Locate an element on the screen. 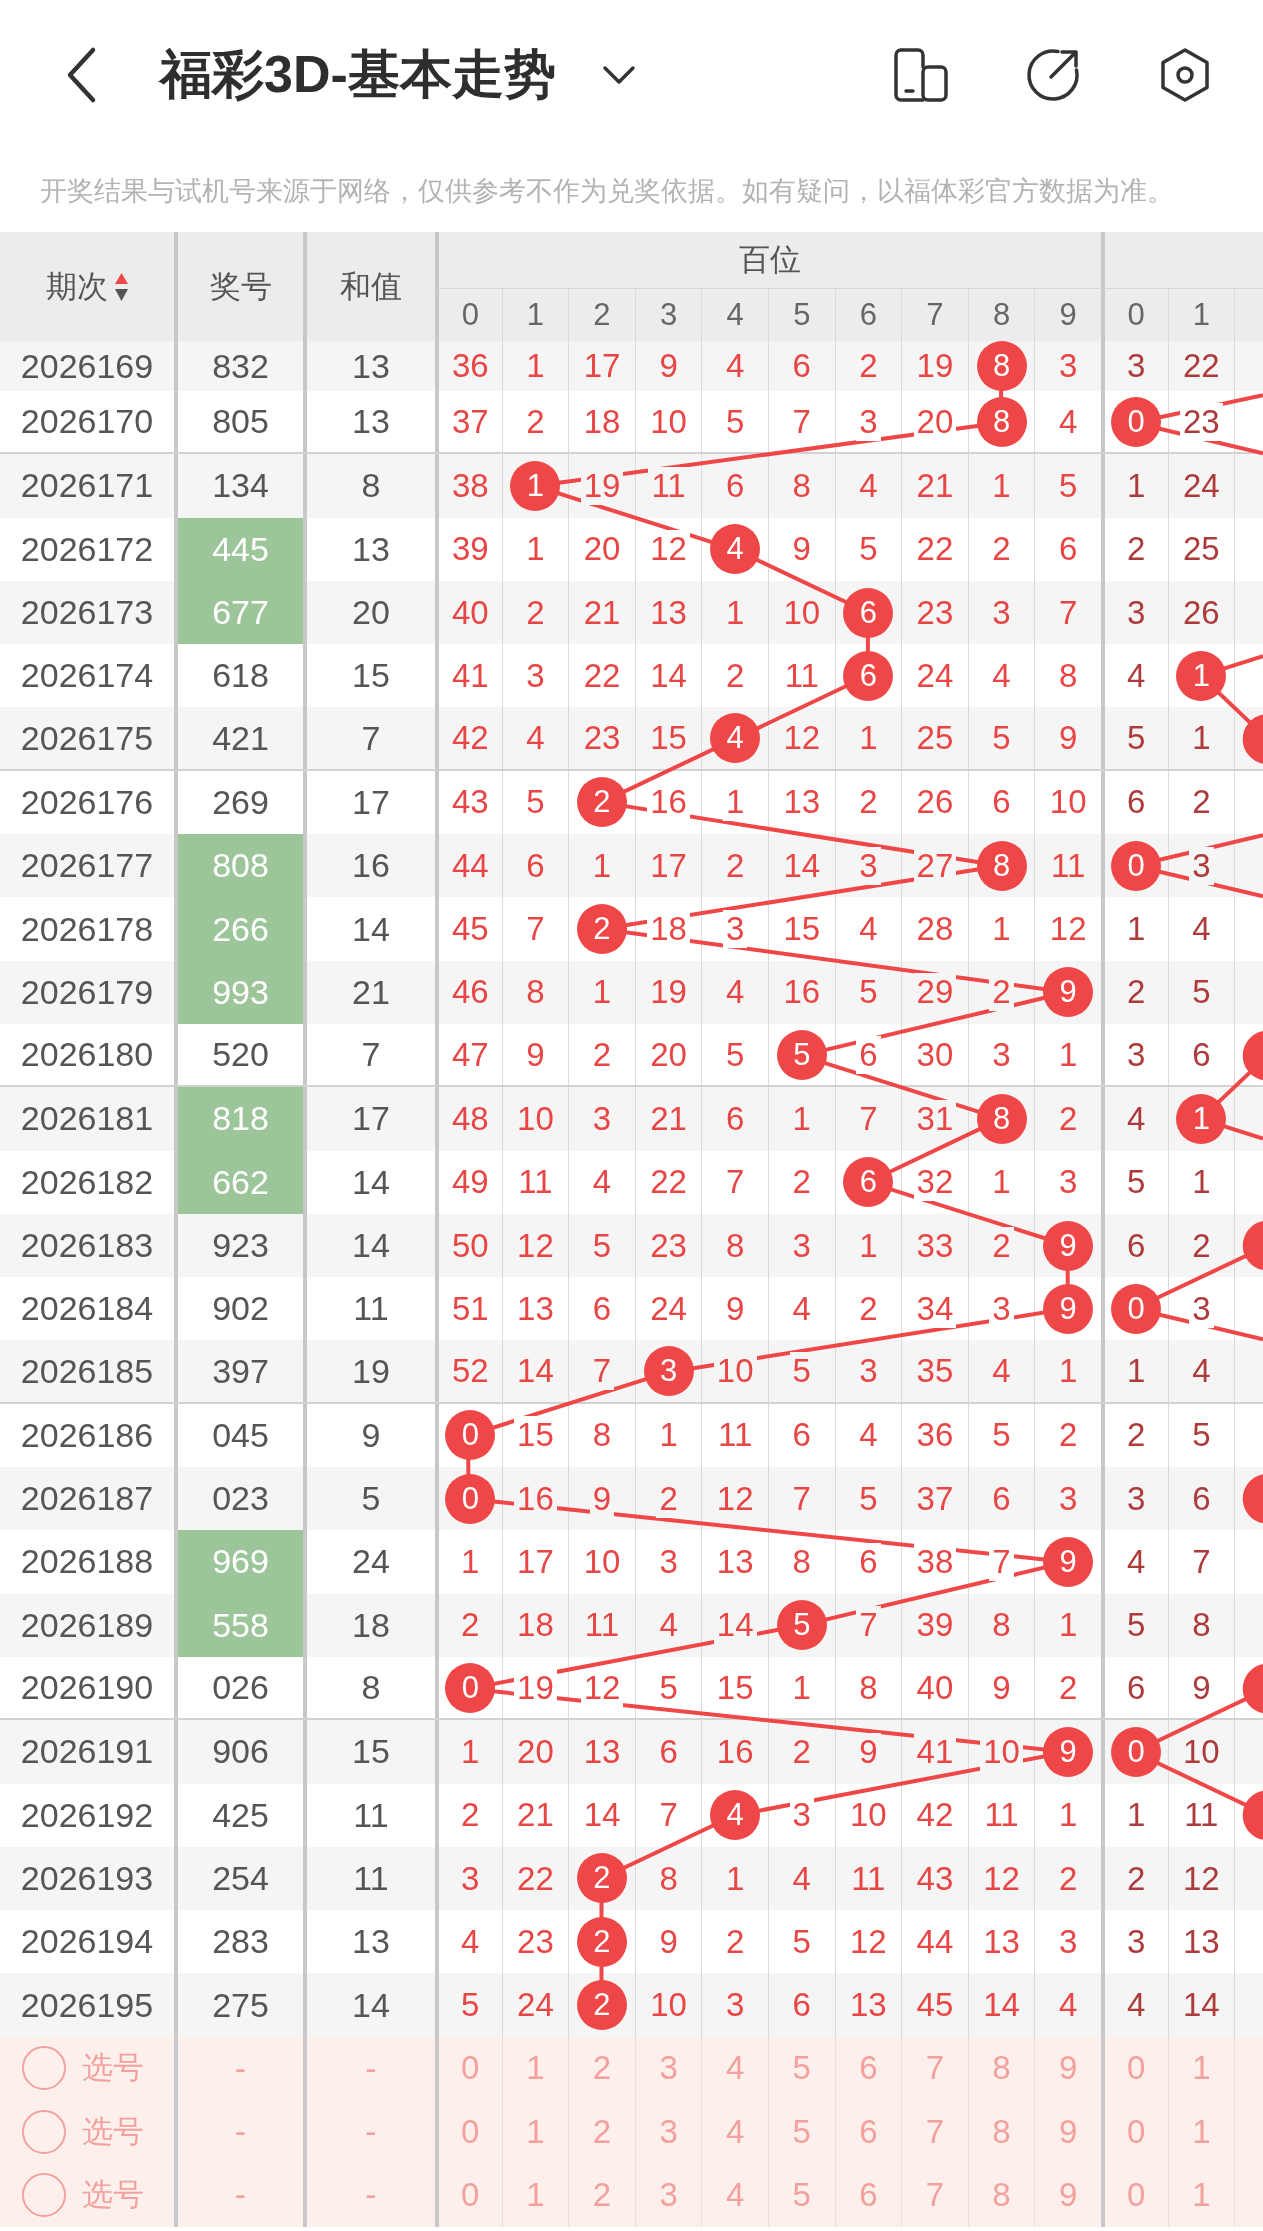 The width and height of the screenshot is (1263, 2231). period-number: 2026191 is located at coordinates (87, 1752).